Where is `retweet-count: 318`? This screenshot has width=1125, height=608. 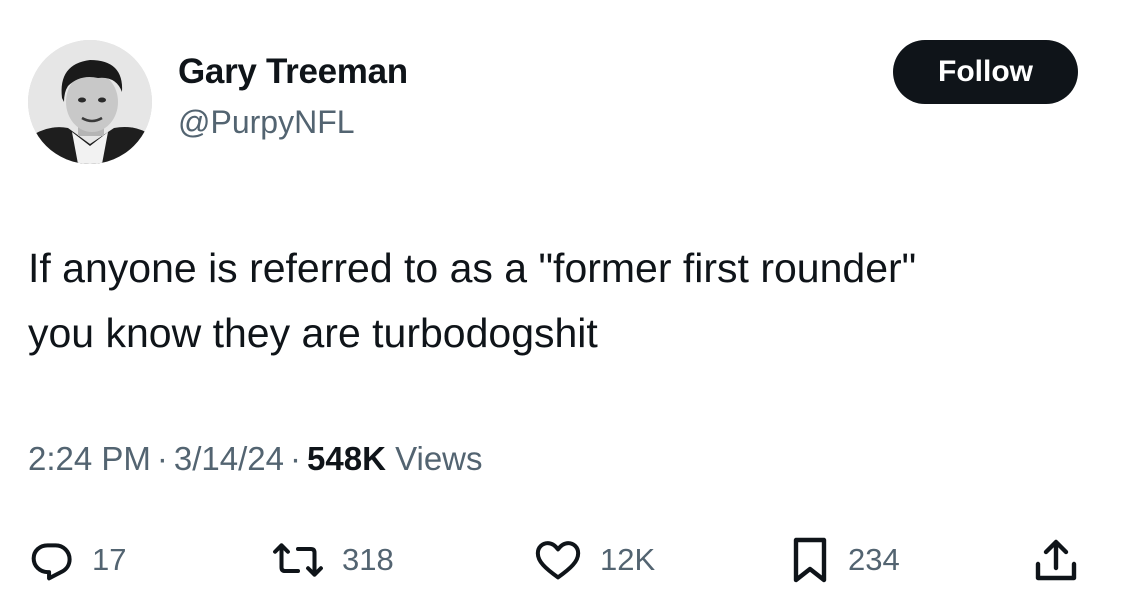
retweet-count: 318 is located at coordinates (368, 559).